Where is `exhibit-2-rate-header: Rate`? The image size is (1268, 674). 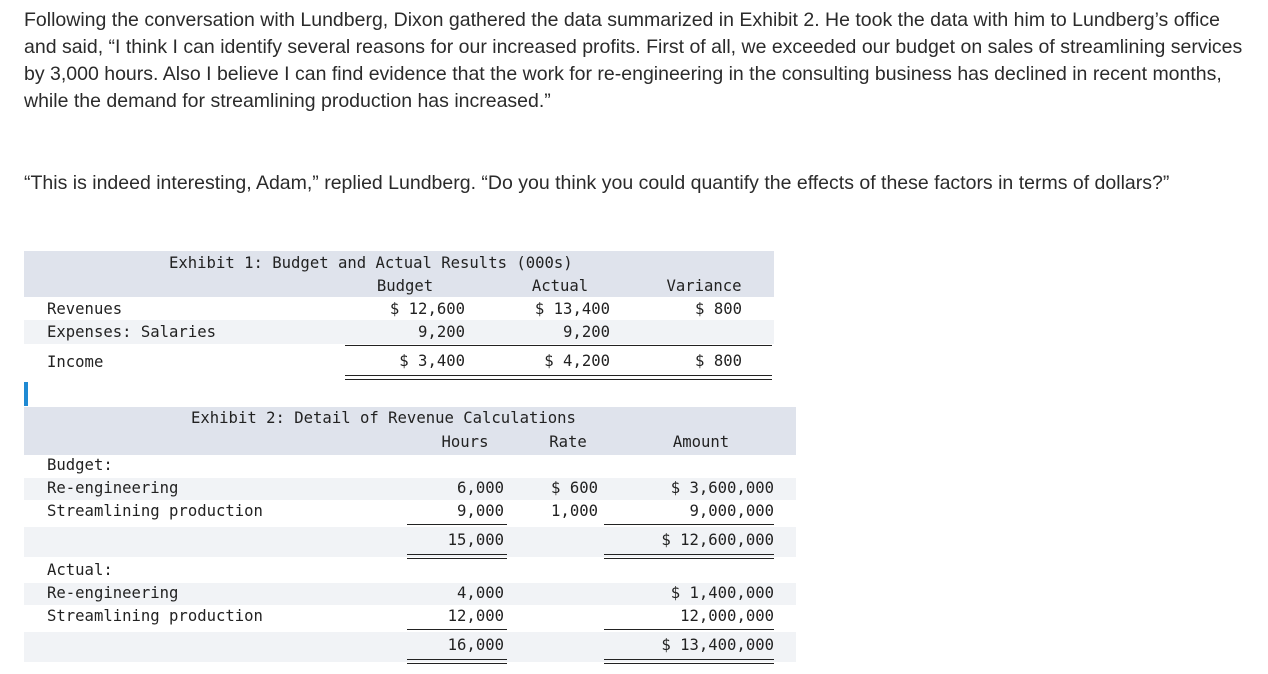
exhibit-2-rate-header: Rate is located at coordinates (568, 442).